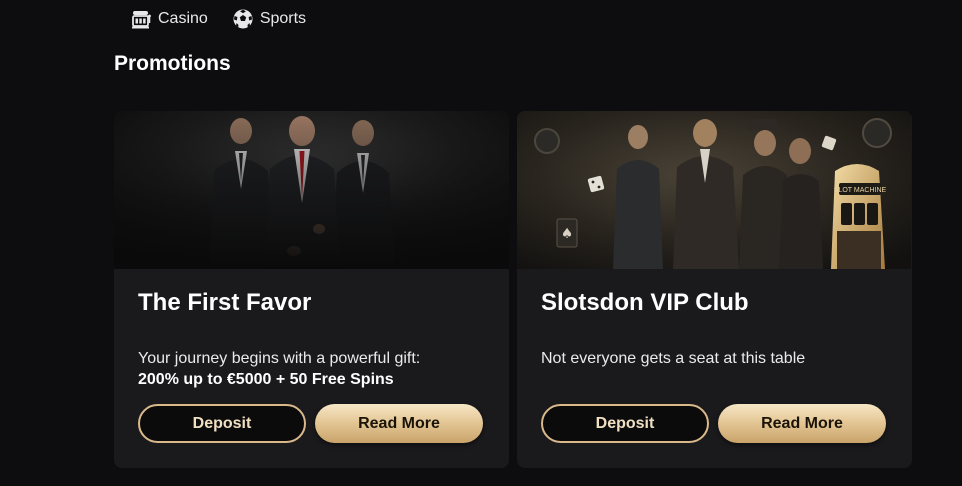  What do you see at coordinates (225, 302) in the screenshot?
I see `promo-card-title: The First Favor` at bounding box center [225, 302].